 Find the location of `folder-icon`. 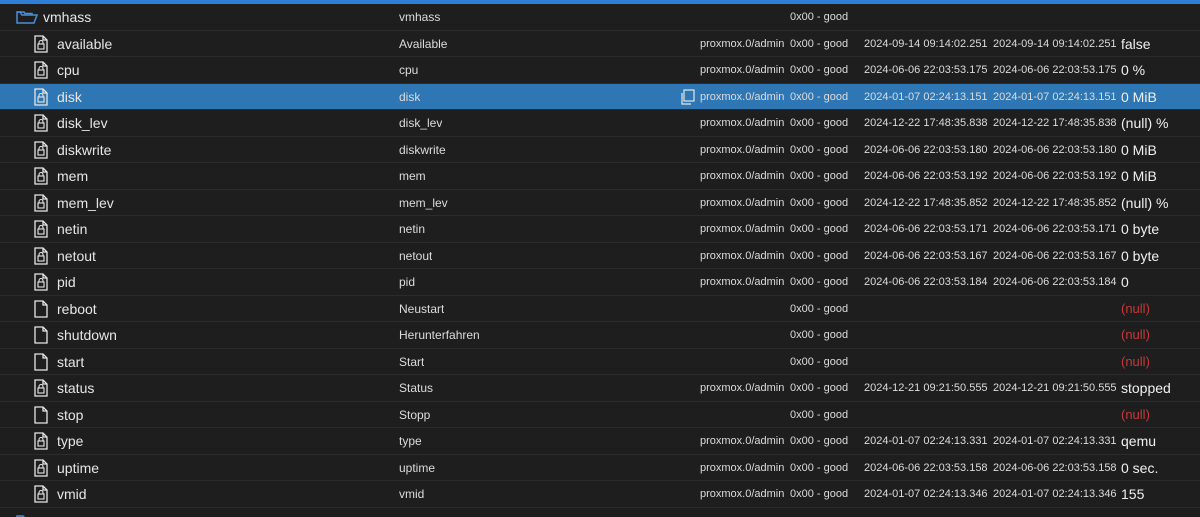

folder-icon is located at coordinates (27, 515).